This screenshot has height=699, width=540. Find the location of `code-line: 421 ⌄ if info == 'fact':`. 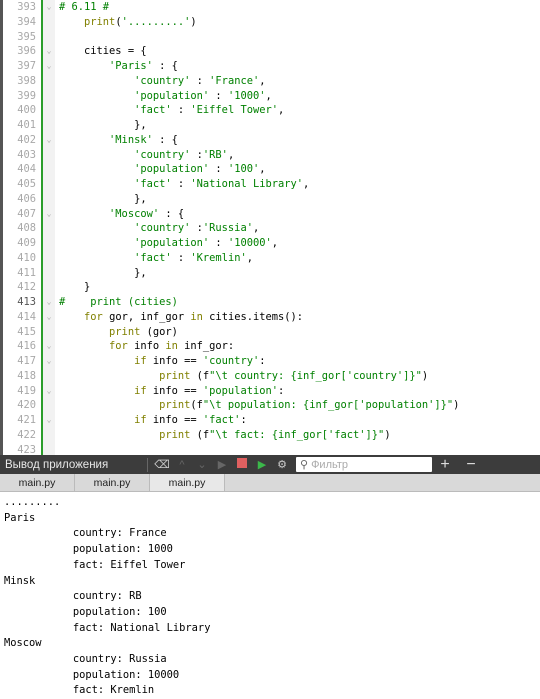

code-line: 421 ⌄ if info == 'fact': is located at coordinates (271, 420).